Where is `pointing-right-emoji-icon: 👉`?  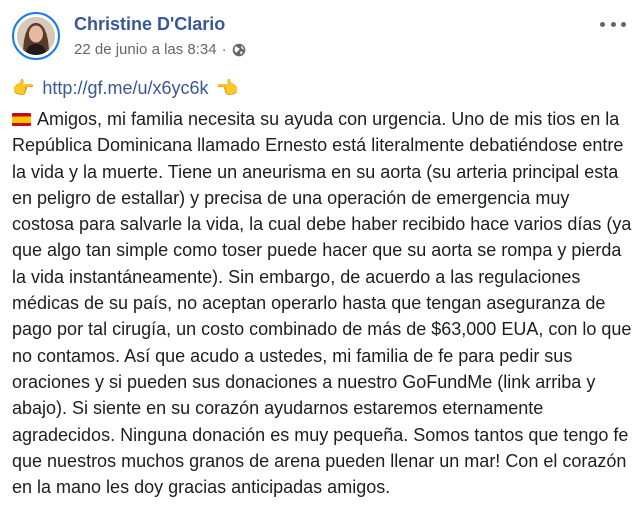
pointing-right-emoji-icon: 👉 is located at coordinates (23, 88).